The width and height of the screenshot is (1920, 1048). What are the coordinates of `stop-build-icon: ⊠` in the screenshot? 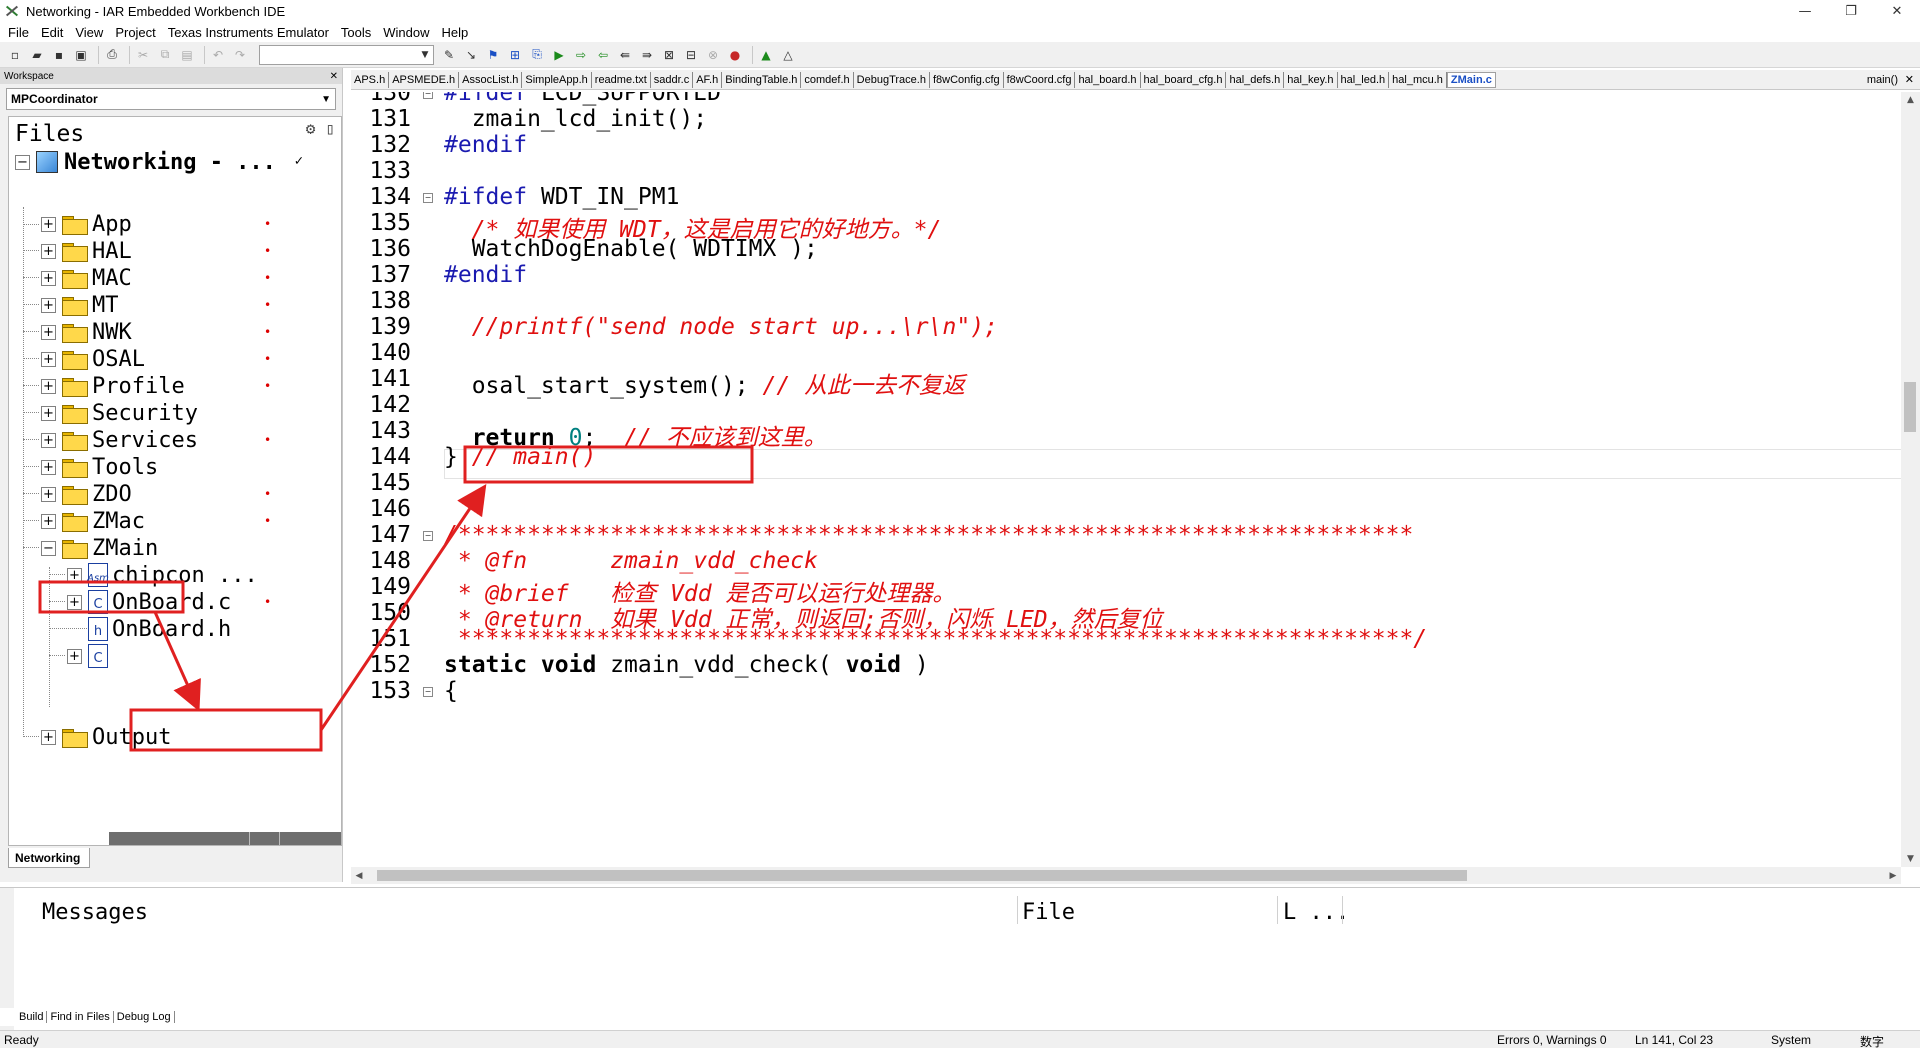 It's located at (669, 55).